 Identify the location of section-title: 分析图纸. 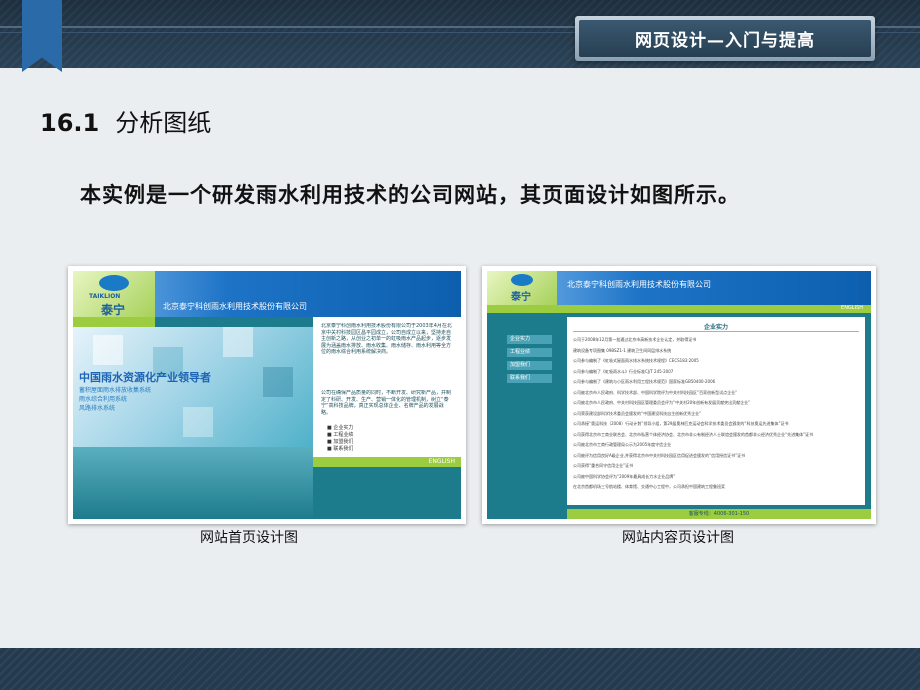
(163, 123).